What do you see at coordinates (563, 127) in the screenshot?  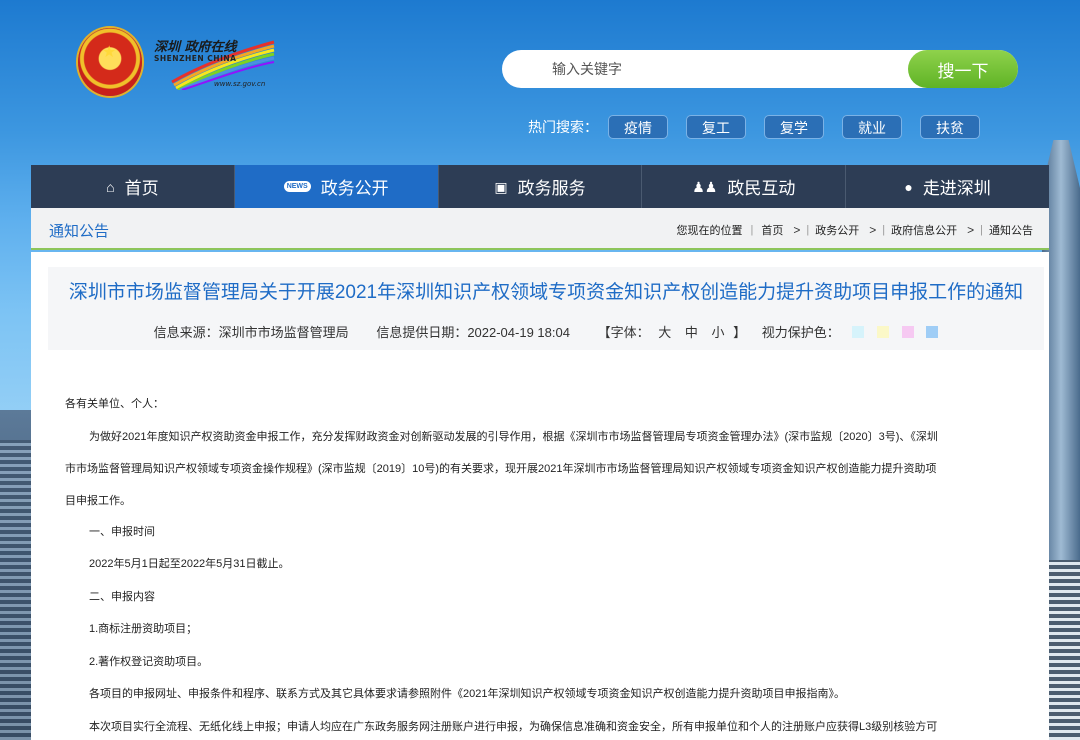 I see `hot-search-label: 热门搜索：` at bounding box center [563, 127].